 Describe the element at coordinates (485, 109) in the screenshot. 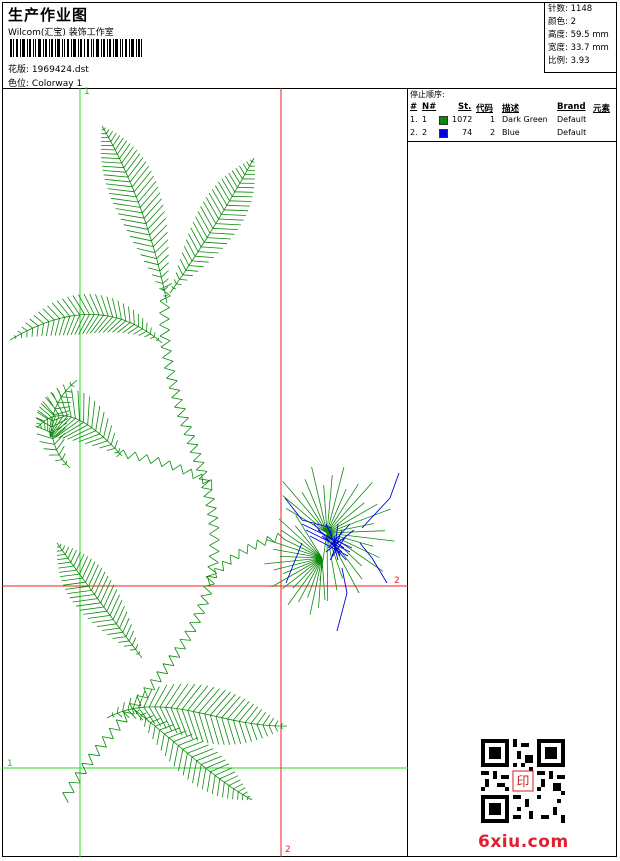

I see `col-code: 代码` at that location.